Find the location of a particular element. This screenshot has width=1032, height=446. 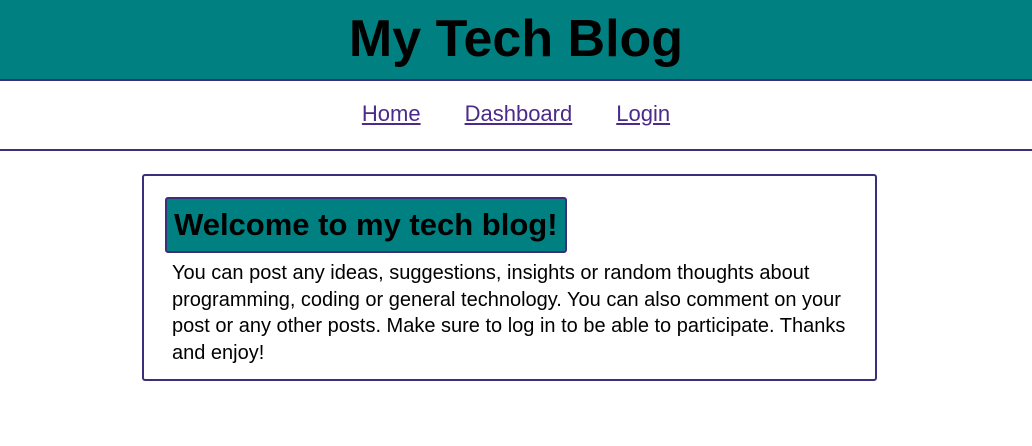

nav-link-login: Login is located at coordinates (643, 114).